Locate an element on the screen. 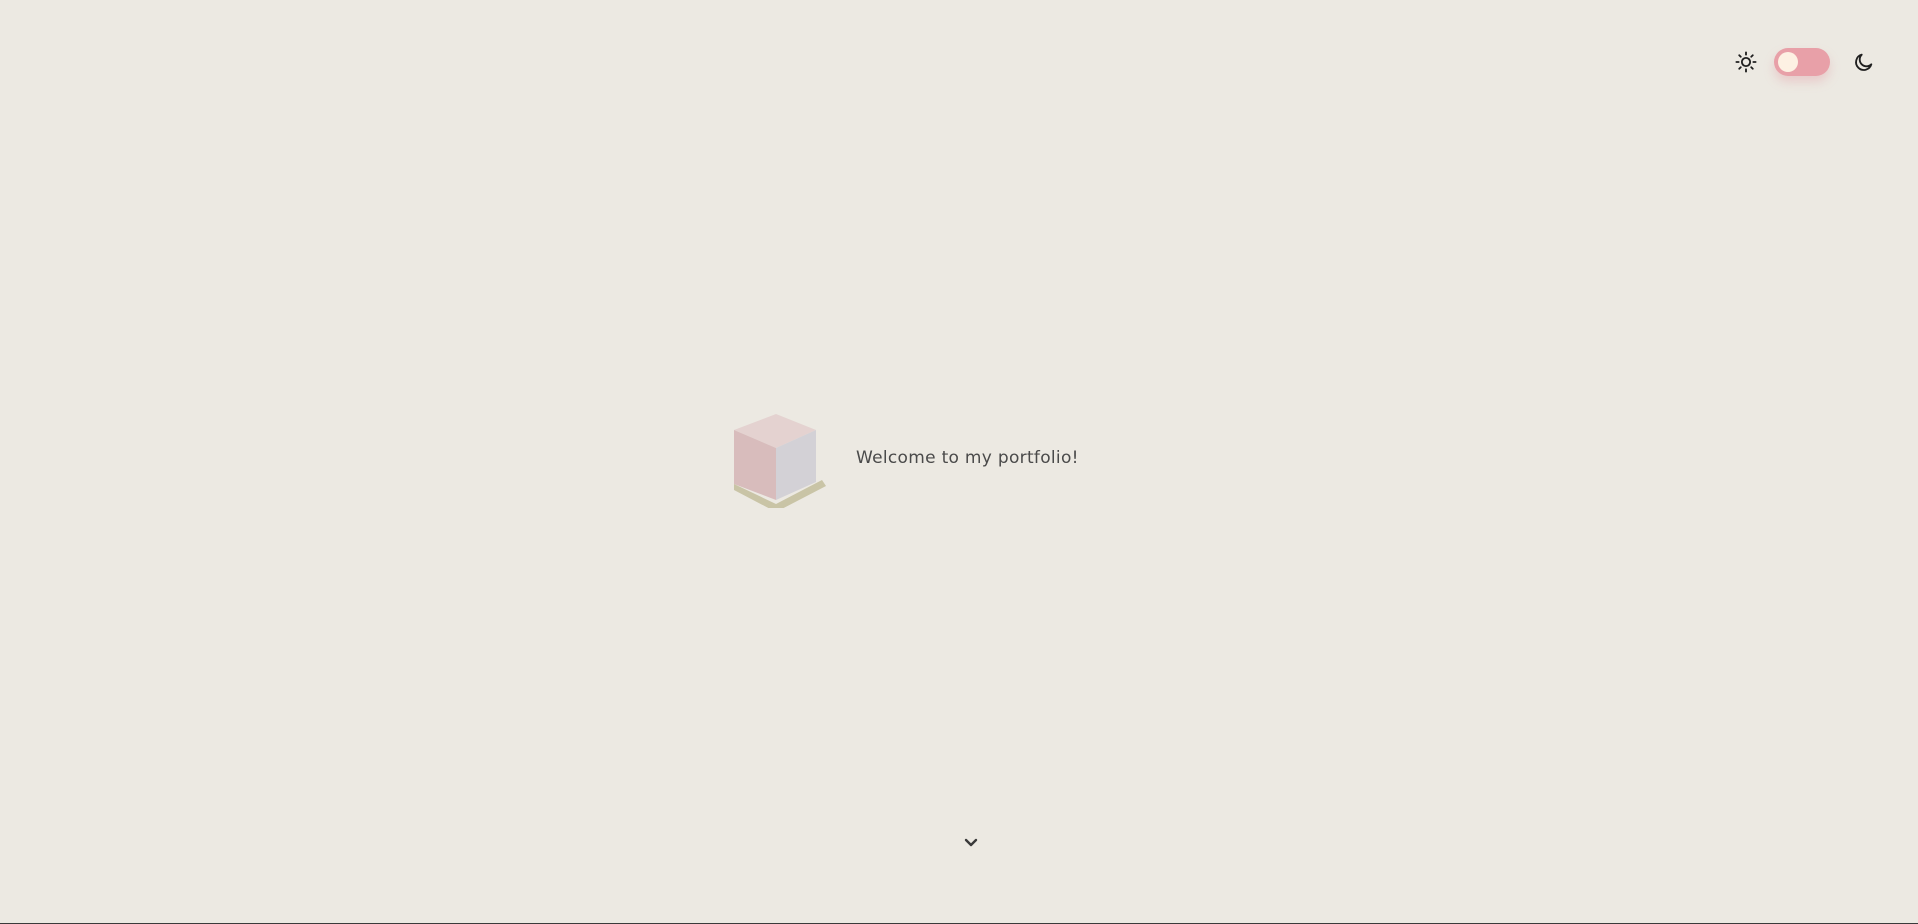 The image size is (1918, 924). chevron-down-icon is located at coordinates (971, 842).